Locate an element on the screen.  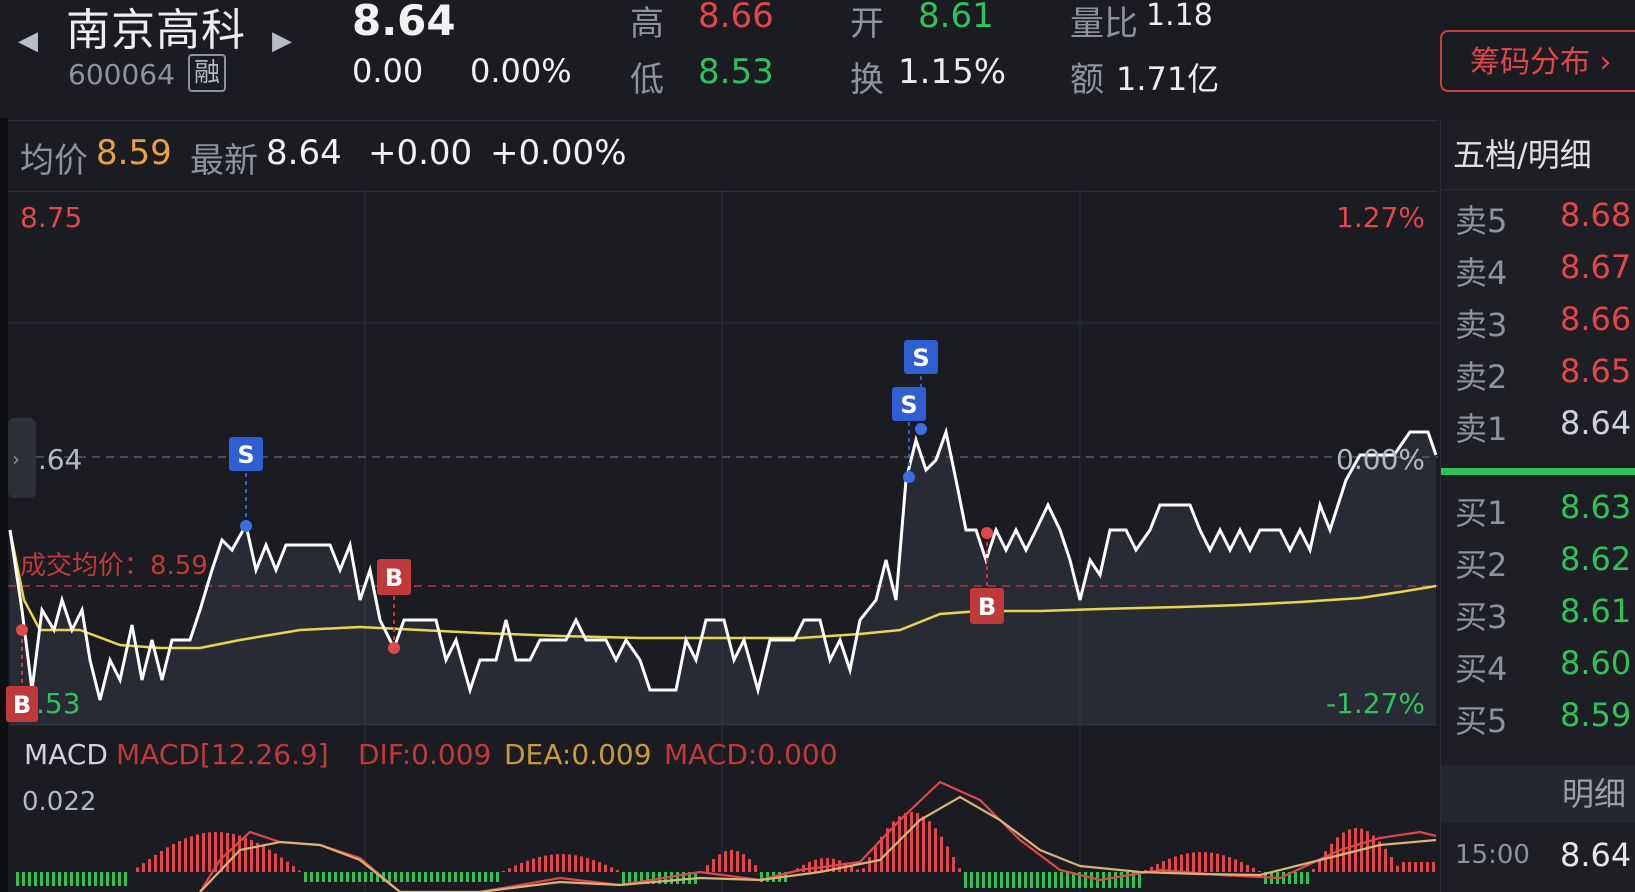
ask-level-price: 8.68 is located at coordinates (1596, 215).